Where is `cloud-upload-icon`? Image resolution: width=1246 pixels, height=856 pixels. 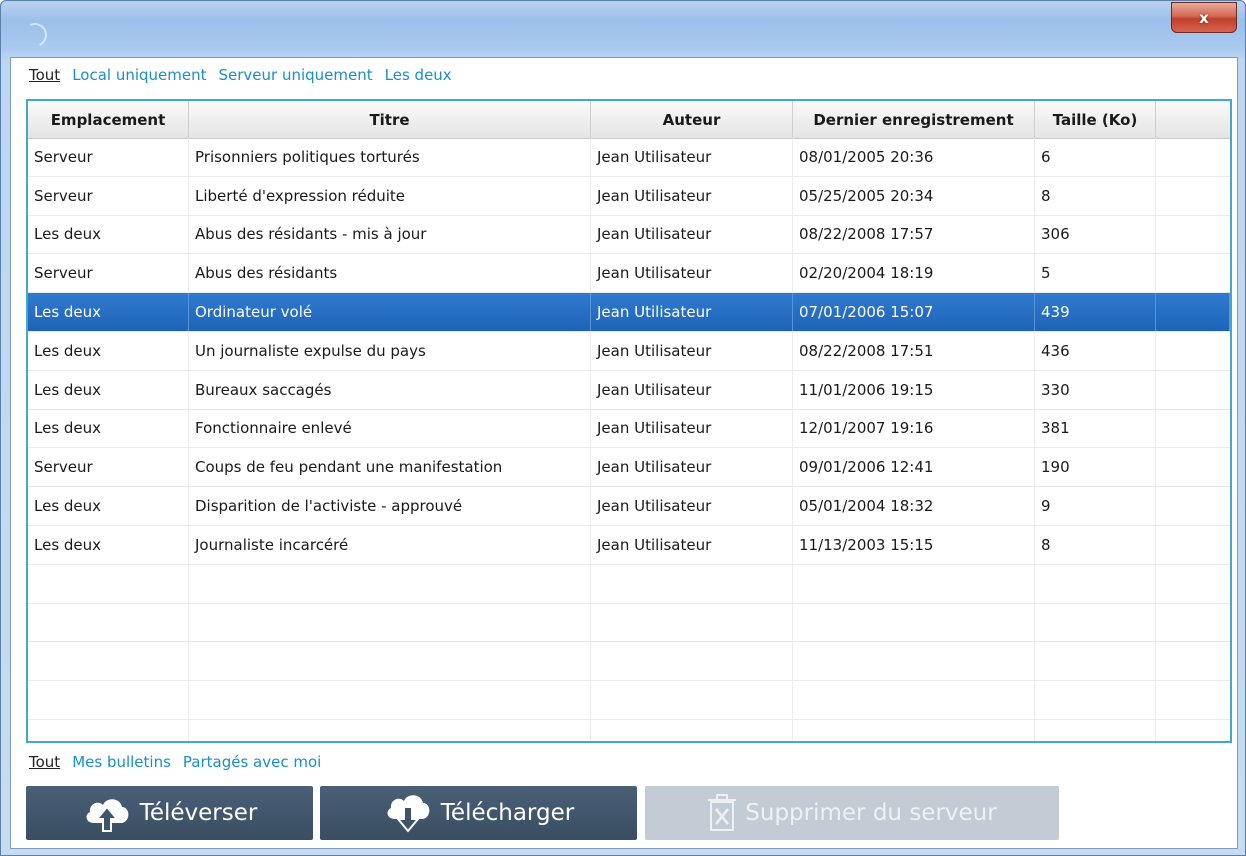
cloud-upload-icon is located at coordinates (107, 813).